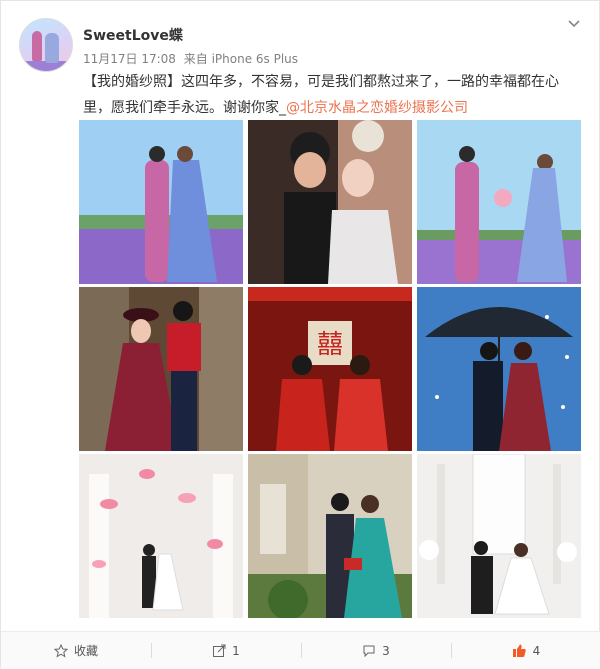  Describe the element at coordinates (574, 24) in the screenshot. I see `chevron-down-icon` at that location.